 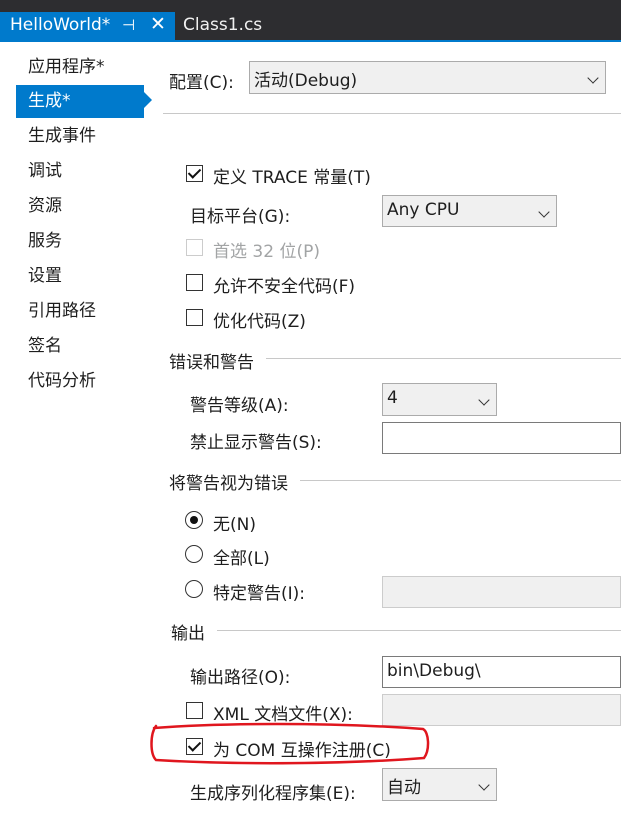 What do you see at coordinates (194, 247) in the screenshot?
I see `prefer-32bit-checkbox` at bounding box center [194, 247].